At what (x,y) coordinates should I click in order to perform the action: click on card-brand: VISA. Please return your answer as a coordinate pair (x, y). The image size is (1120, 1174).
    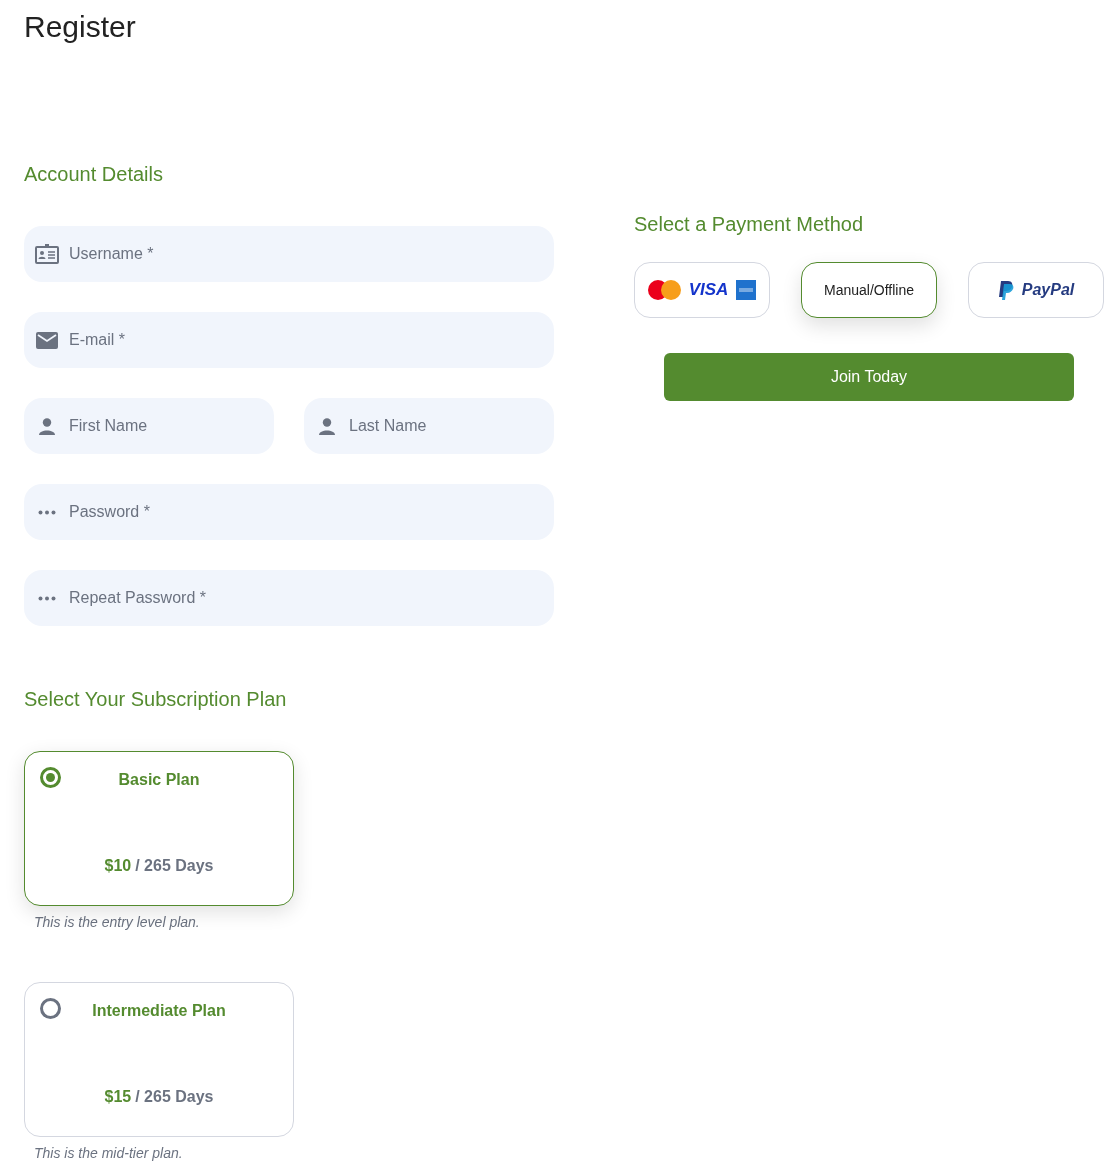
    Looking at the image, I should click on (708, 290).